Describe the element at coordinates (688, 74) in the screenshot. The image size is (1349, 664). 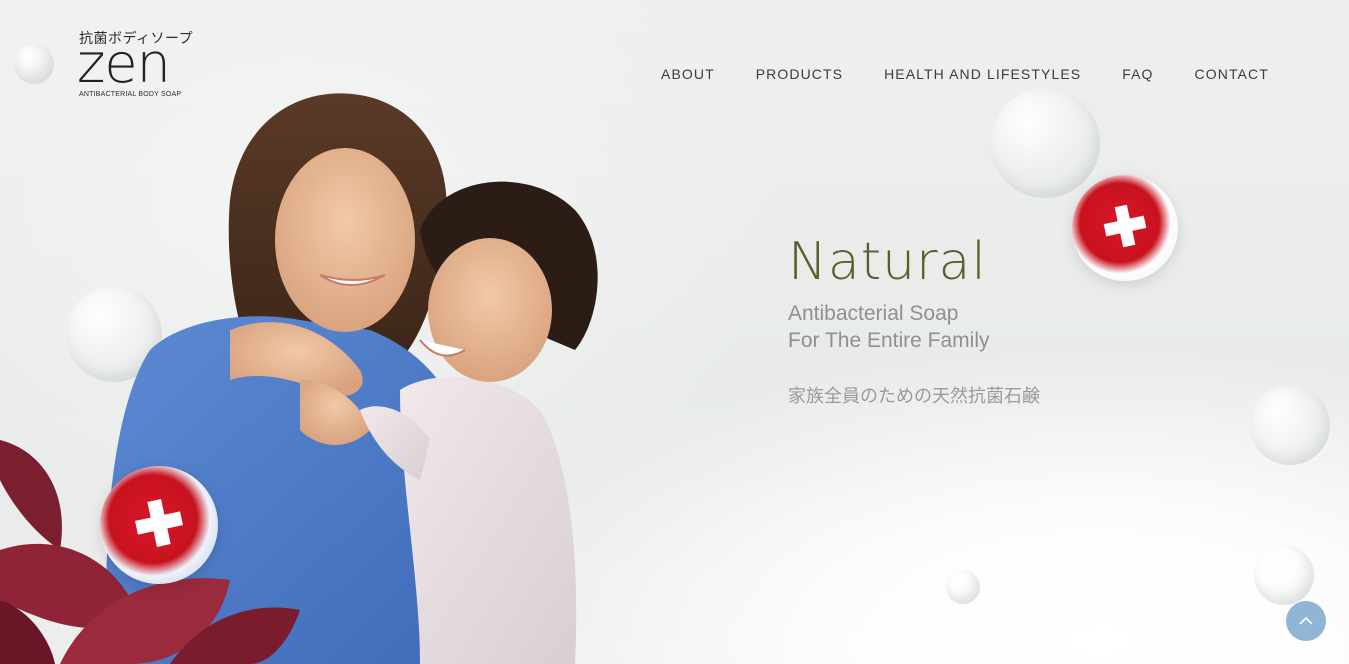
I see `nav-about: ABOUT` at that location.